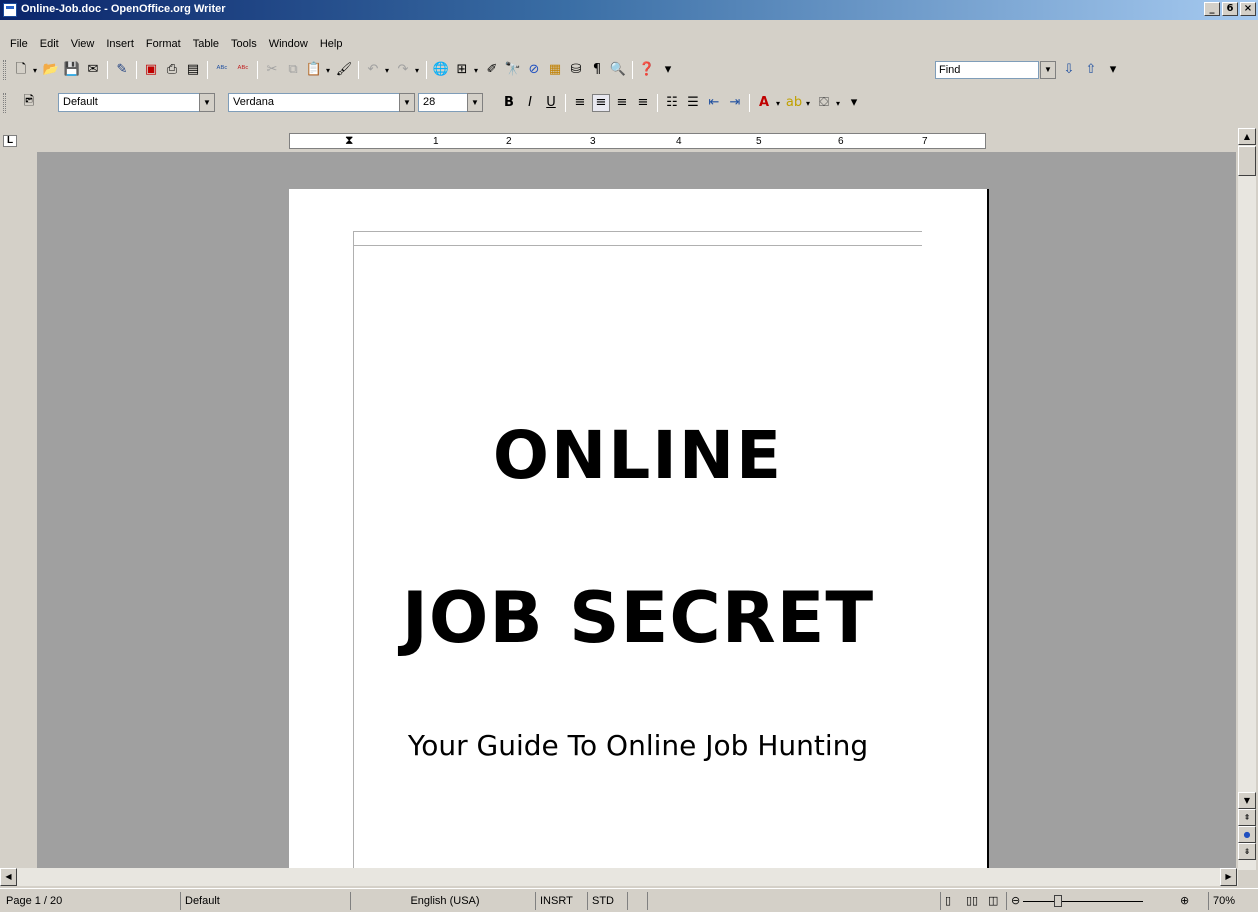  Describe the element at coordinates (373, 70) in the screenshot. I see `undo-icon: ↶` at that location.